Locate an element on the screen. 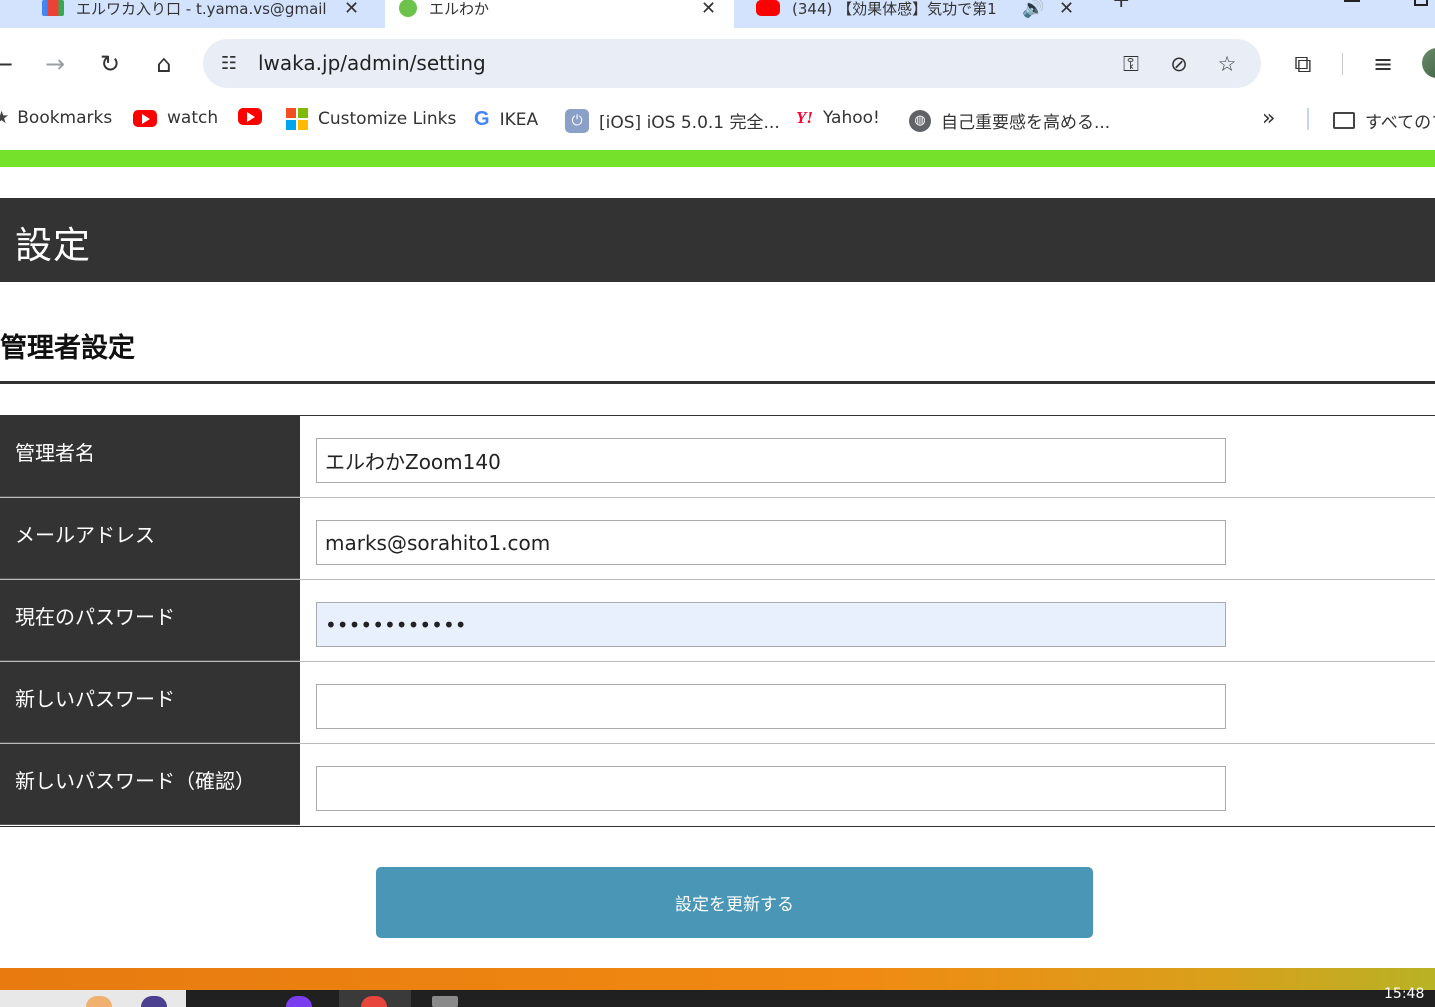 The height and width of the screenshot is (1007, 1435). google-icon: G is located at coordinates (482, 119).